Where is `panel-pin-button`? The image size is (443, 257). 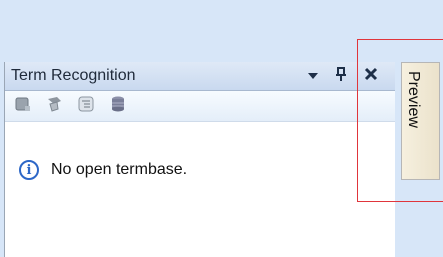 panel-pin-button is located at coordinates (341, 76).